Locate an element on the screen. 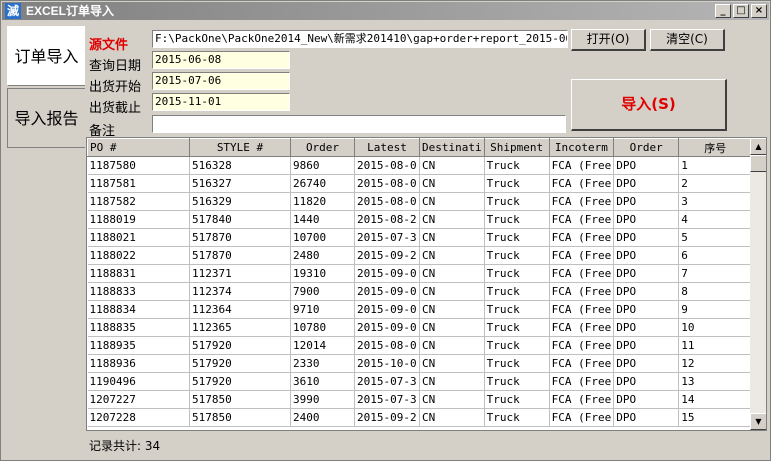  table-cell: 112364 is located at coordinates (240, 309).